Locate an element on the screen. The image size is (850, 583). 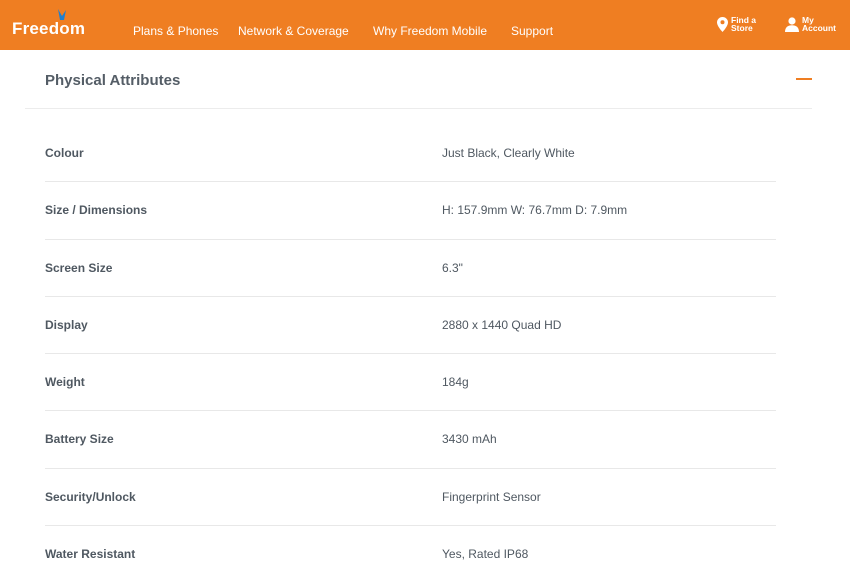
spec-value: Just Black, Clearly White is located at coordinates (508, 153).